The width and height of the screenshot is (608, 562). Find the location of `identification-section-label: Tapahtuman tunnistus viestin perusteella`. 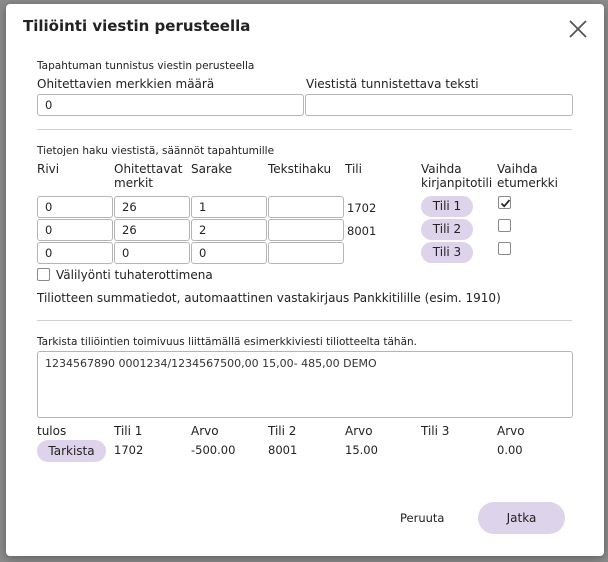

identification-section-label: Tapahtuman tunnistus viestin perusteella is located at coordinates (146, 66).